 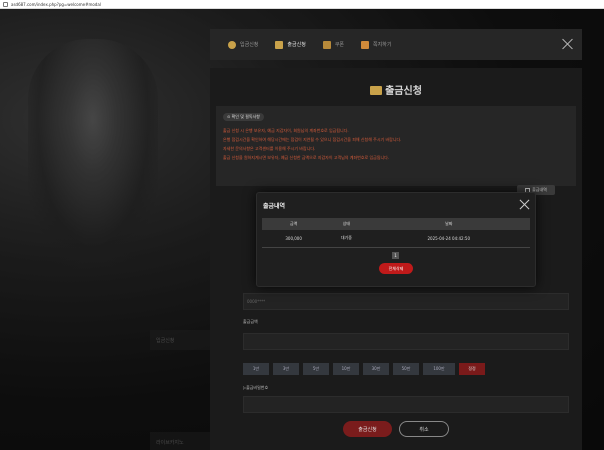 I want to click on column-header: 상태, so click(x=346, y=224).